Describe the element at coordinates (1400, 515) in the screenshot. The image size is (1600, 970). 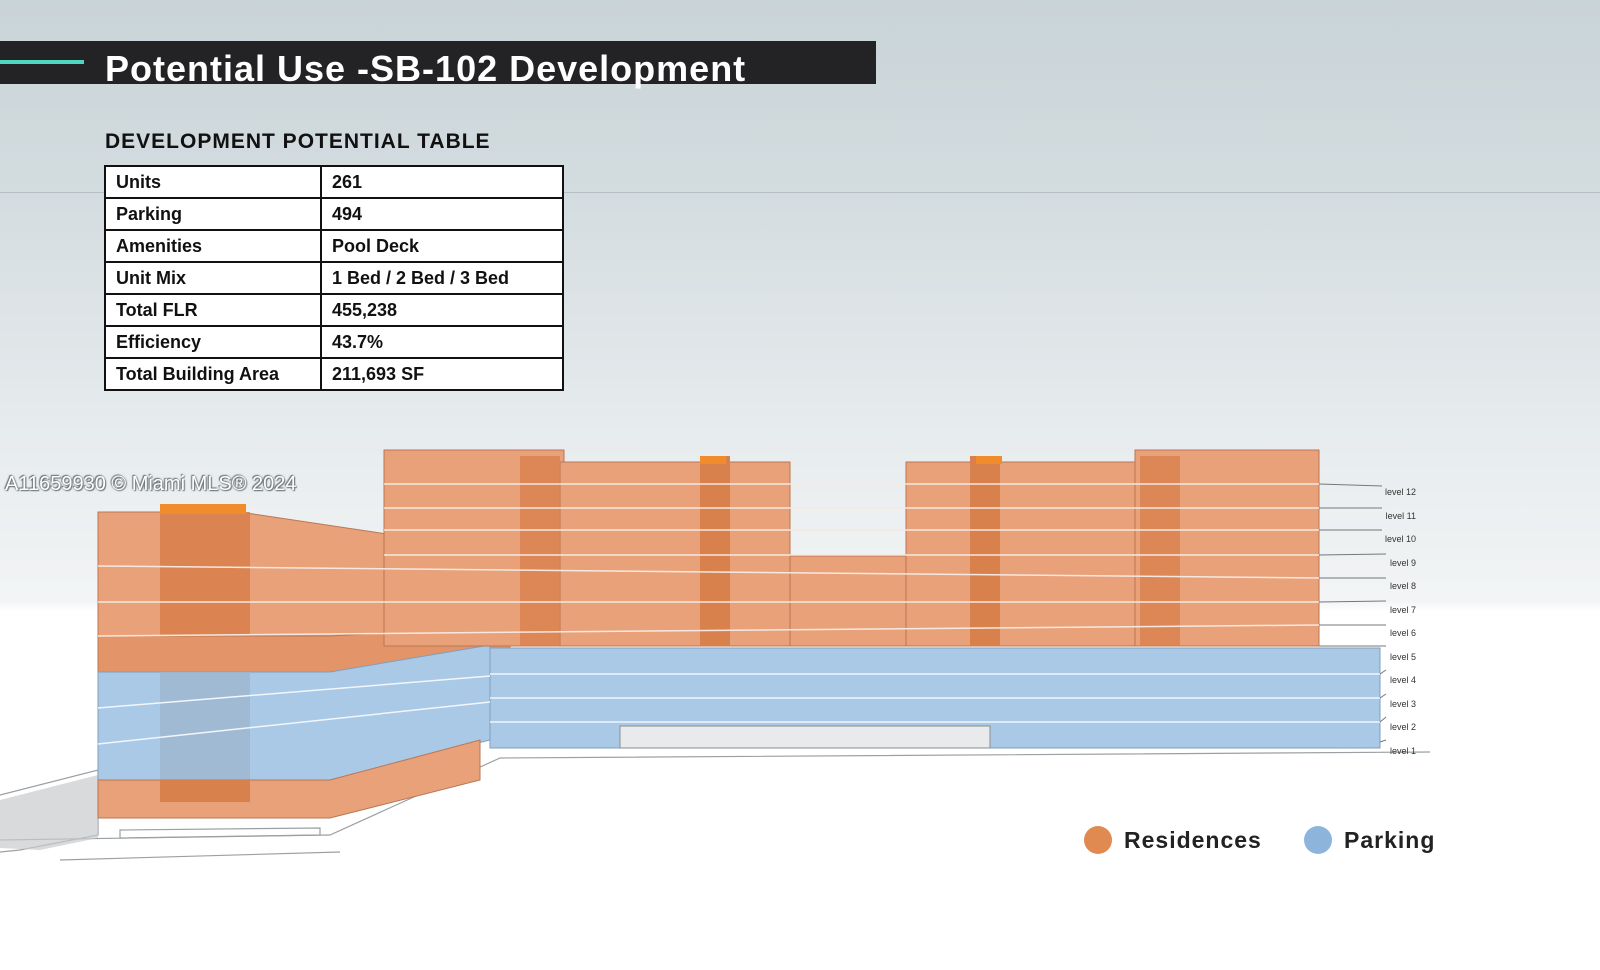
I see `level-label: level 11` at that location.